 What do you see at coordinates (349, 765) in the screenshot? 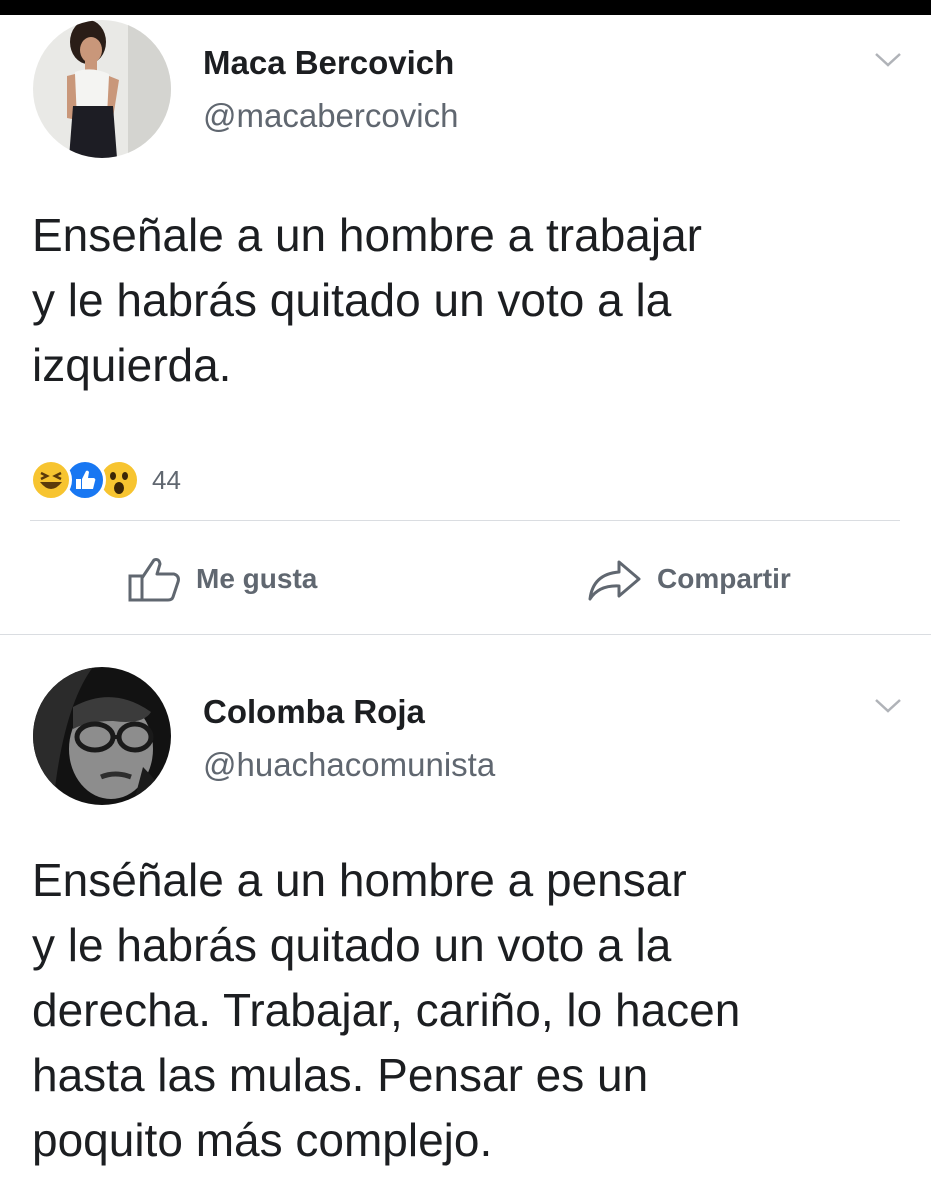
I see `author-handle: @huachacomunista` at bounding box center [349, 765].